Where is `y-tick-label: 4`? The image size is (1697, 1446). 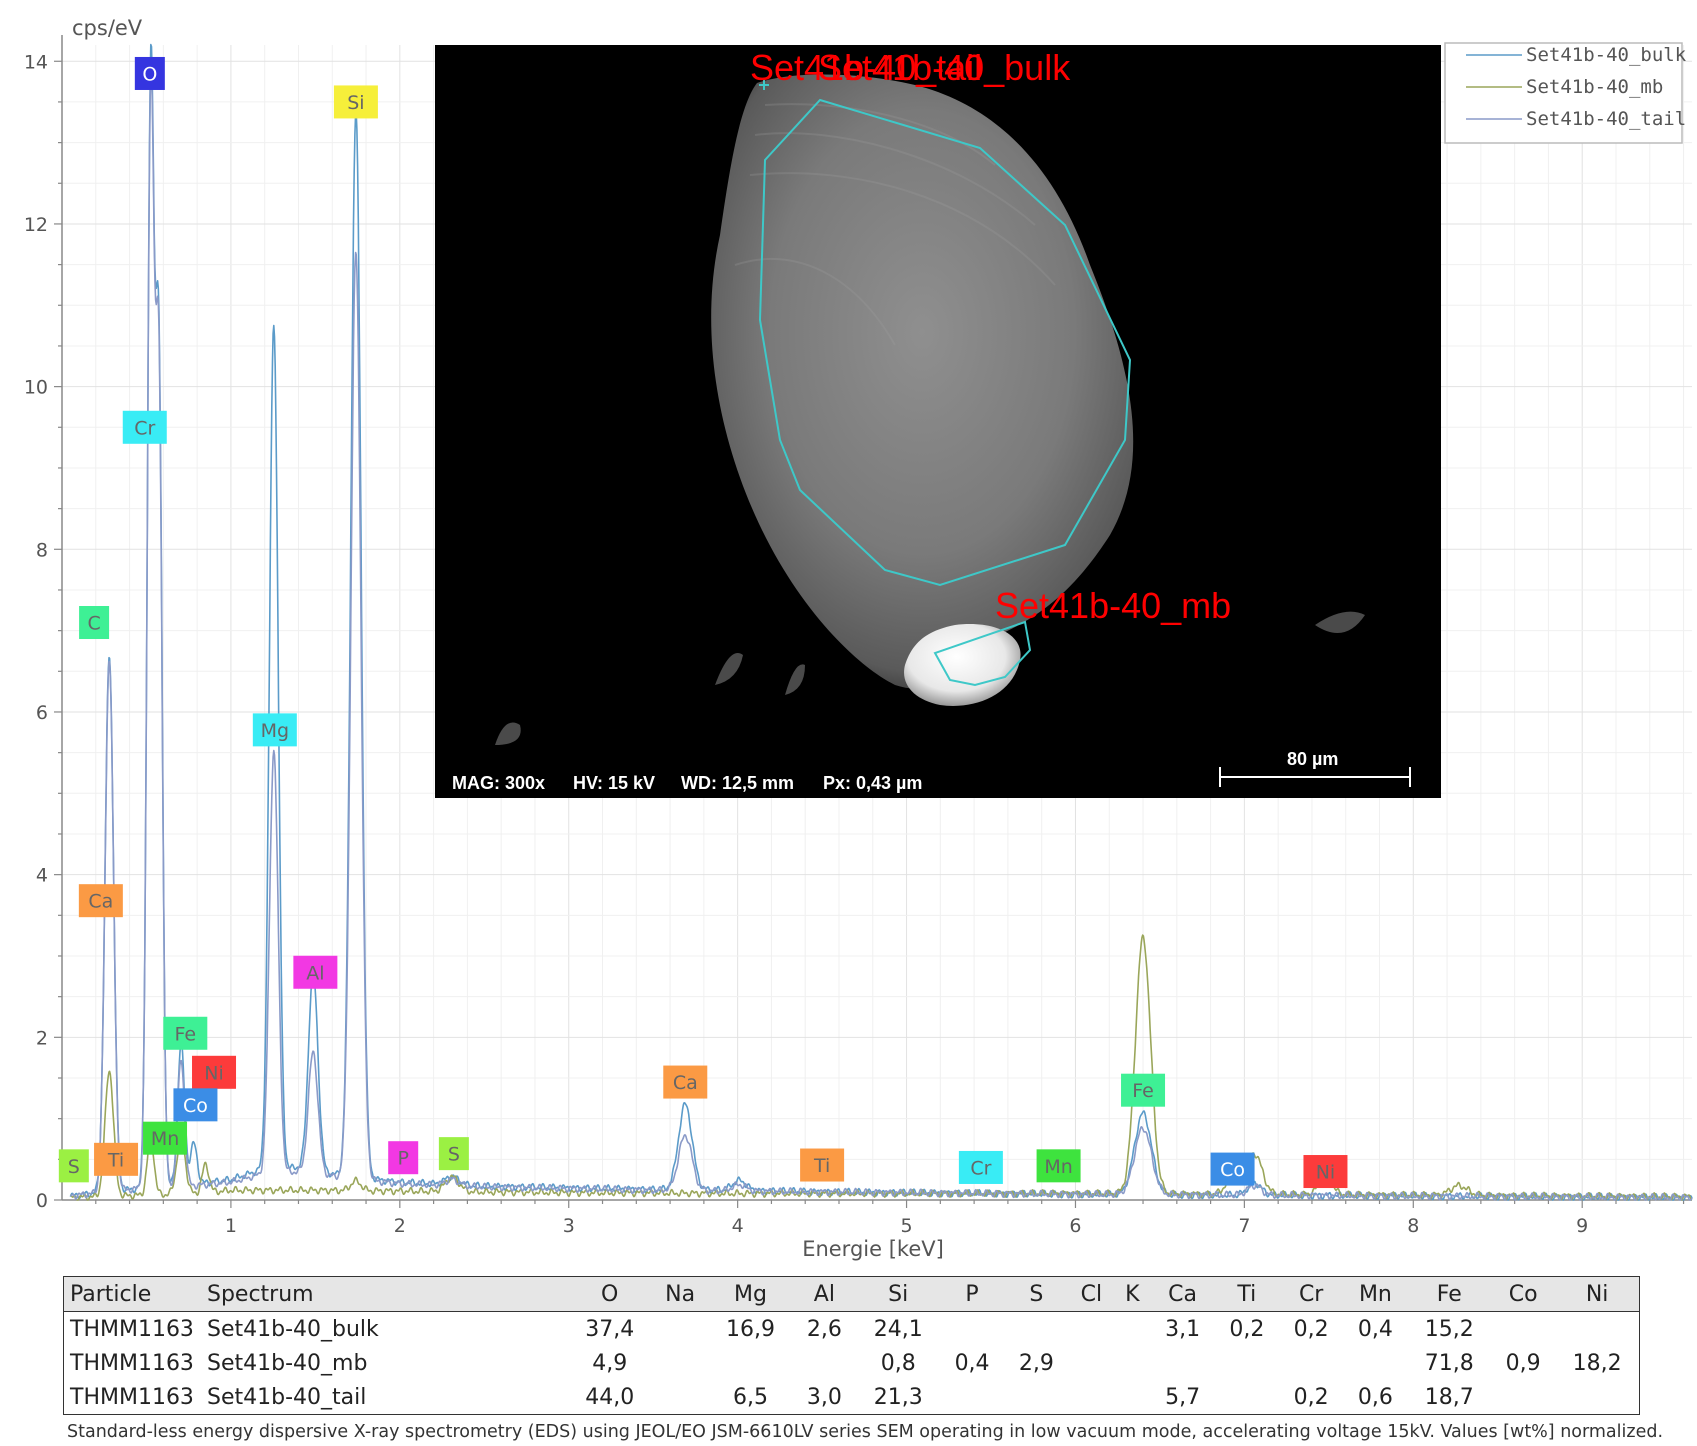
y-tick-label: 4 is located at coordinates (42, 876).